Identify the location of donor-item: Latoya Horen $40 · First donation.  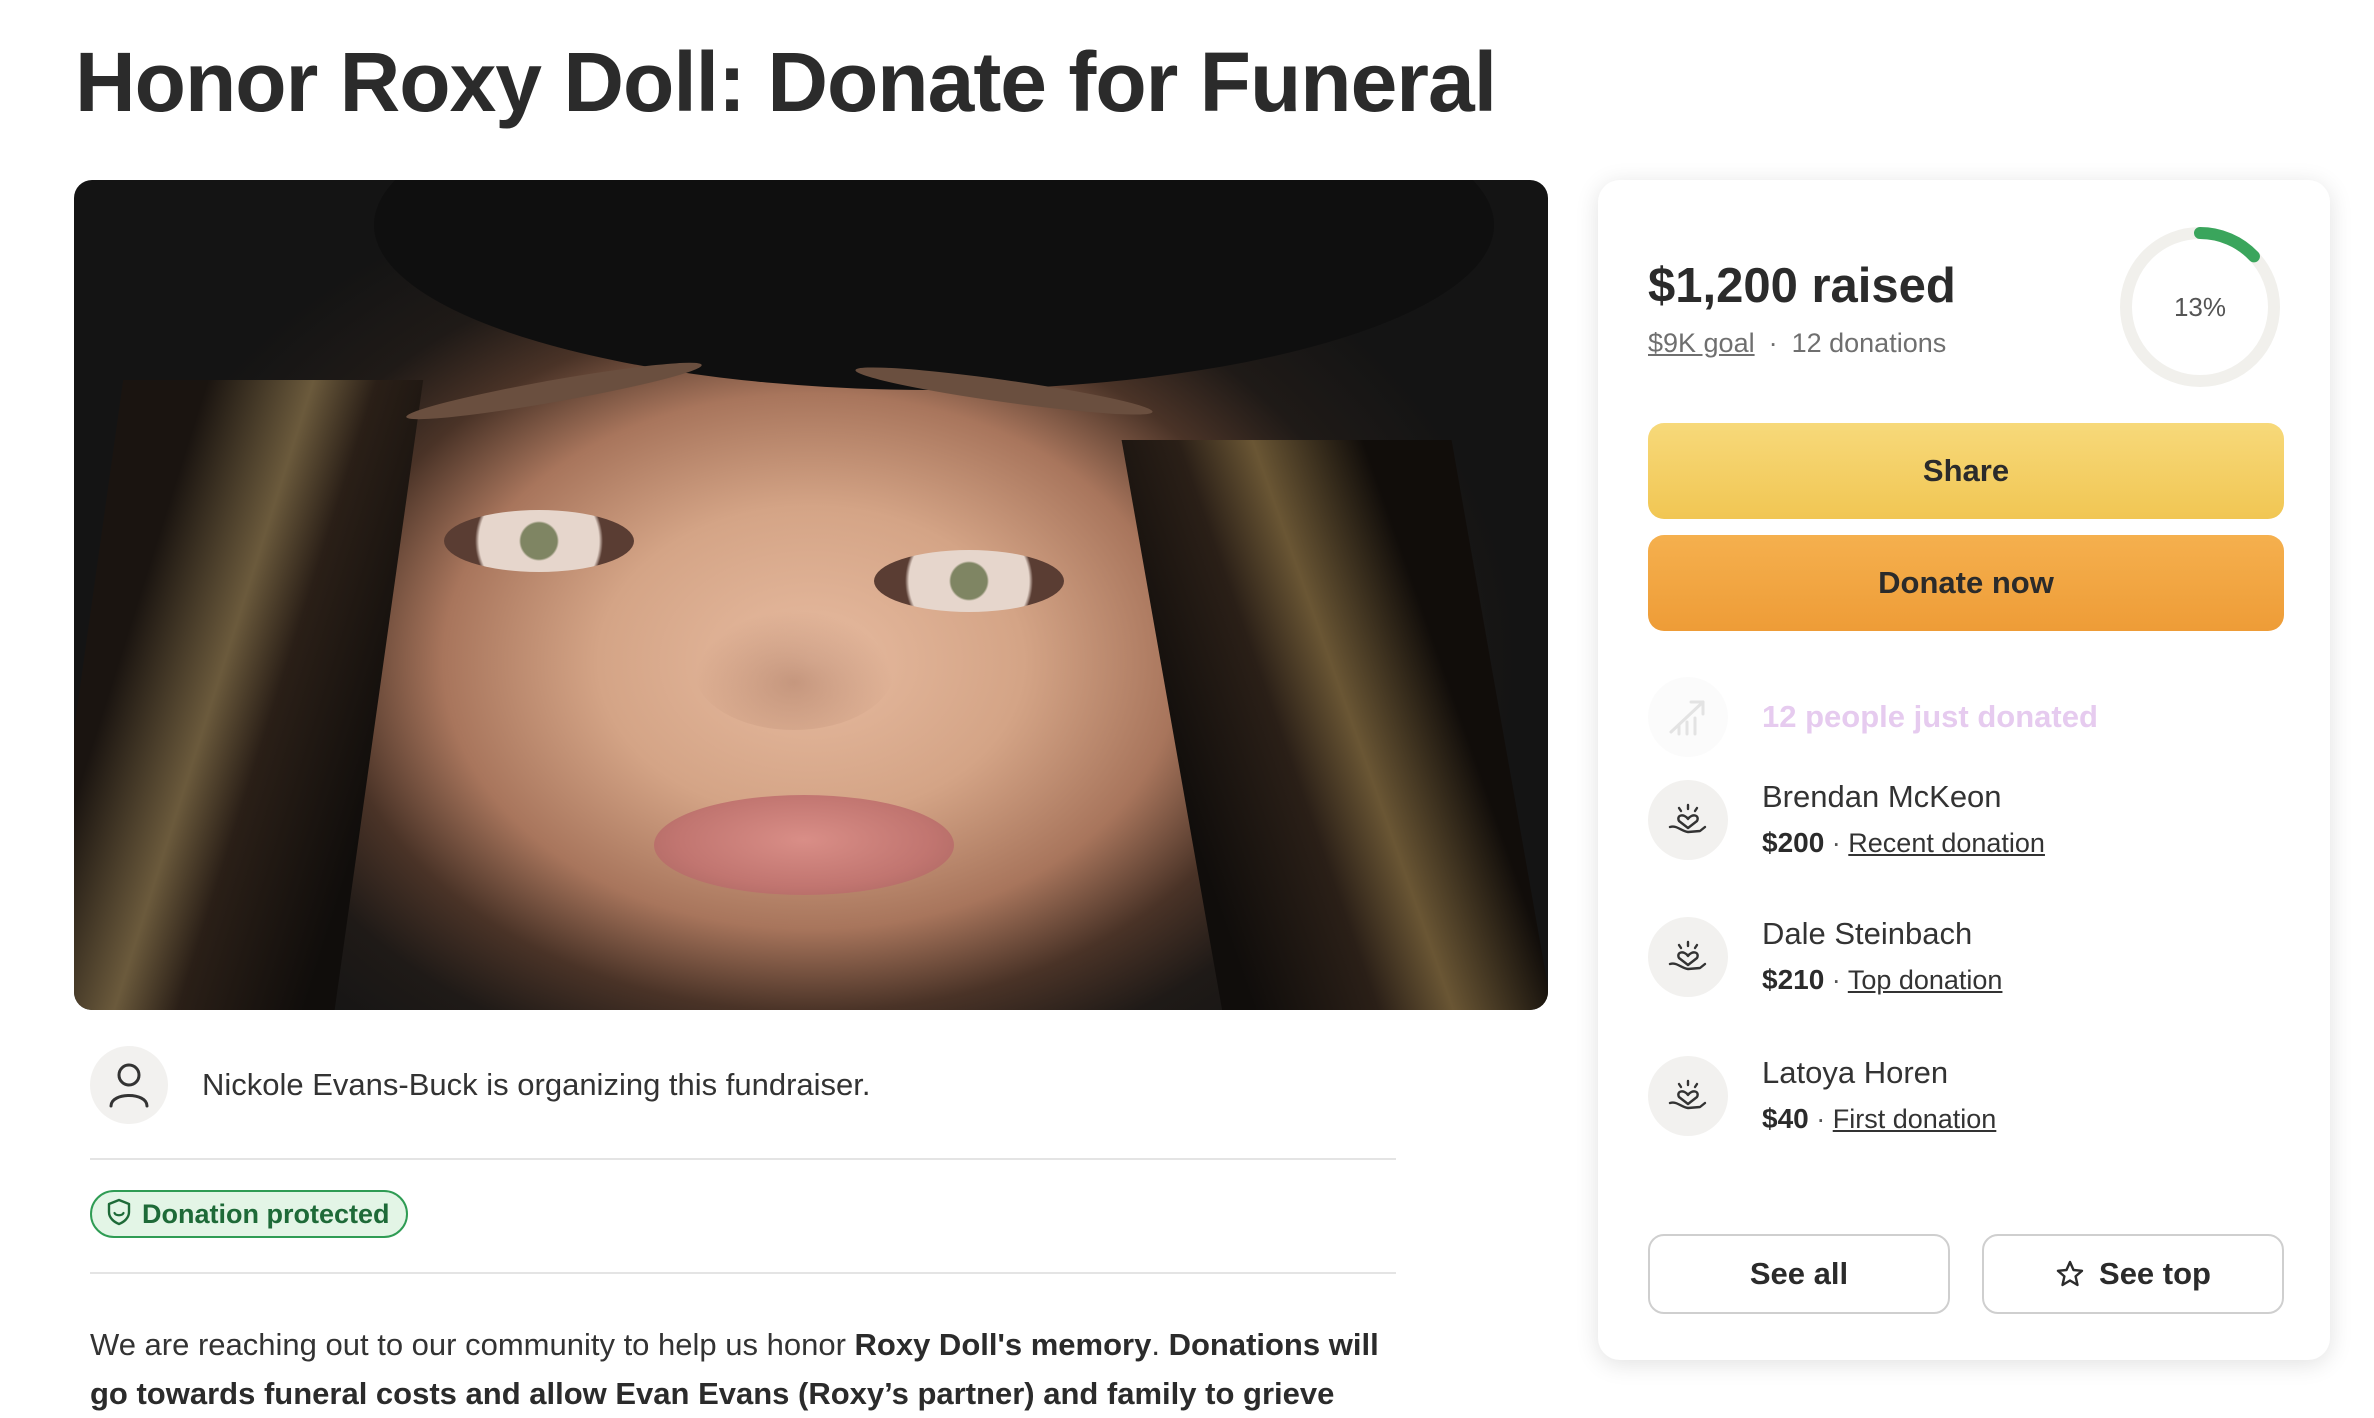
(1822, 1096).